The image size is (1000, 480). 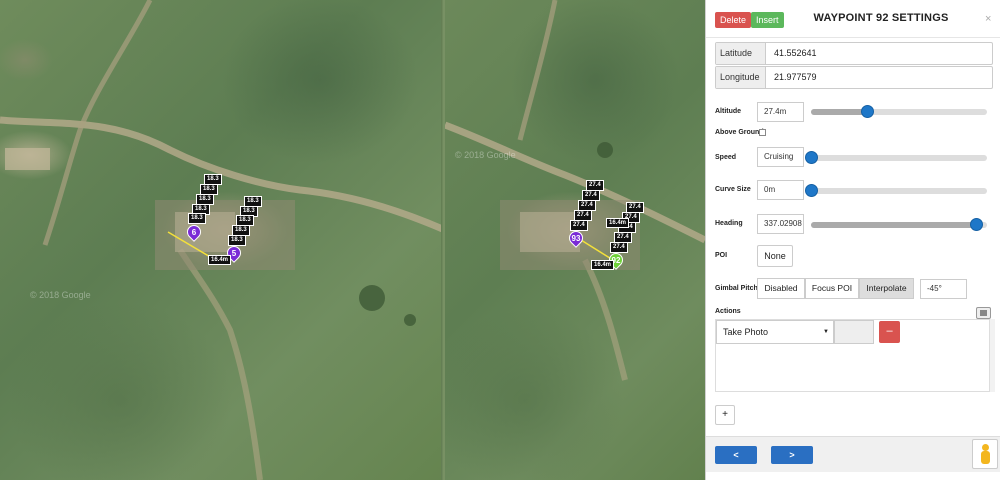 I want to click on gimbal-pitch-input: -45°, so click(x=943, y=289).